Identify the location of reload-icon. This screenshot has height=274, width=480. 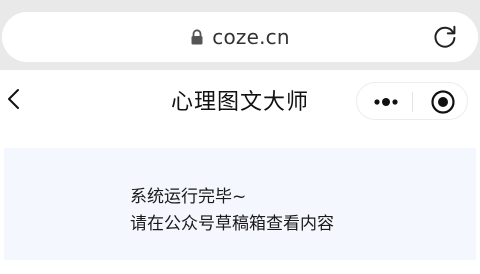
(445, 37).